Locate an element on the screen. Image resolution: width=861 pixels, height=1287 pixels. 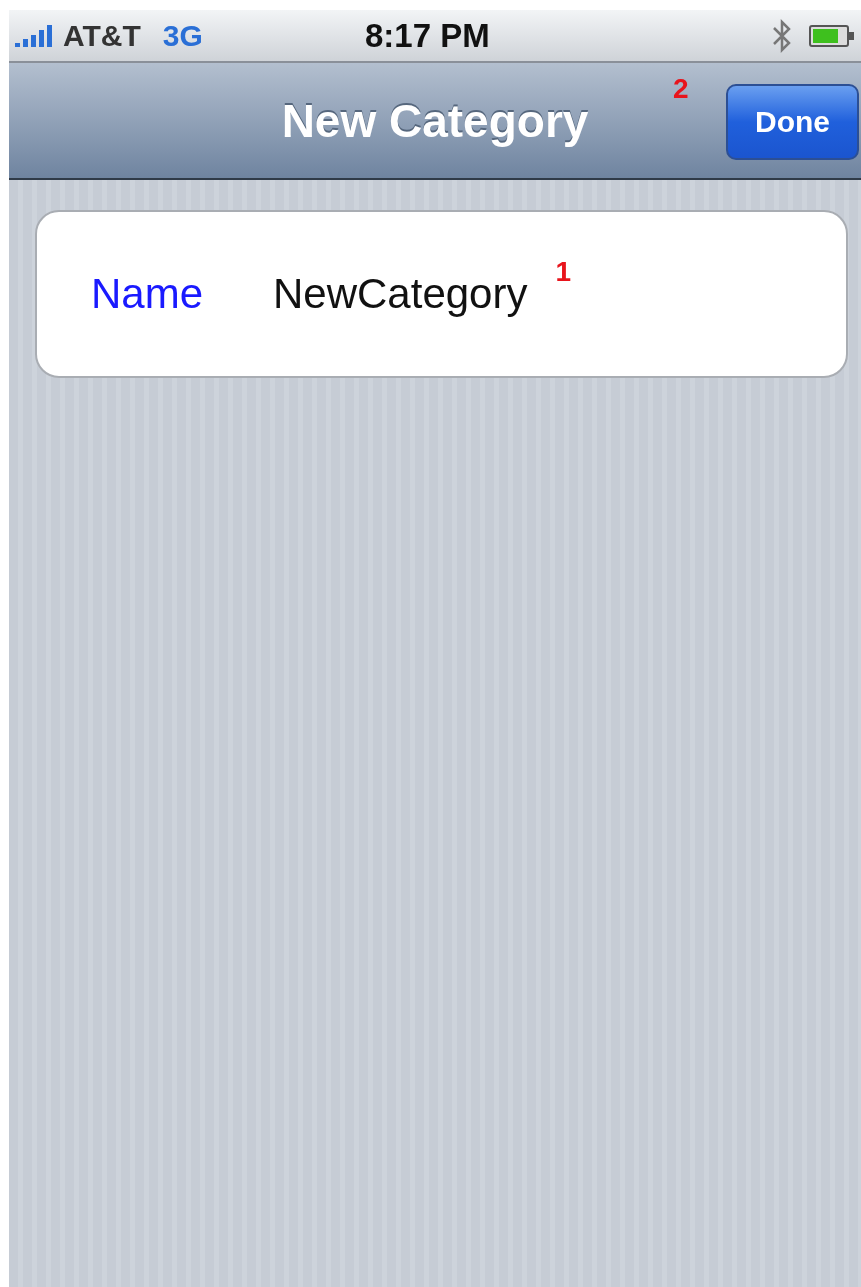
field-label: Name is located at coordinates (148, 294).